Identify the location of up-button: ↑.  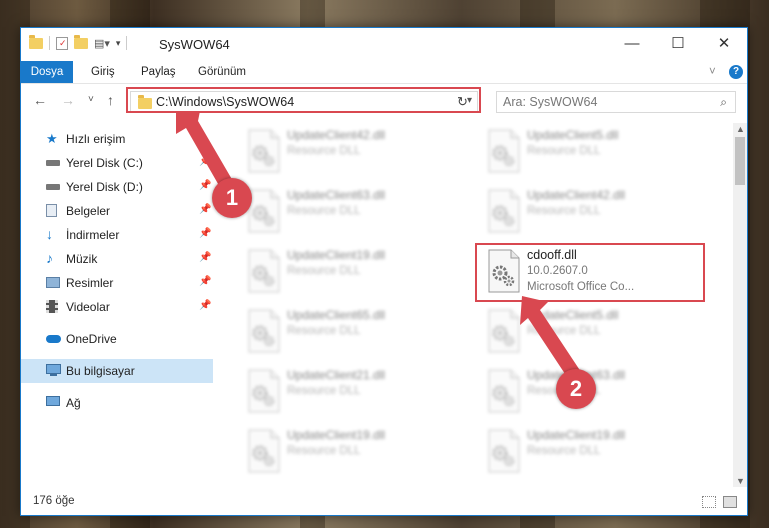
(110, 100).